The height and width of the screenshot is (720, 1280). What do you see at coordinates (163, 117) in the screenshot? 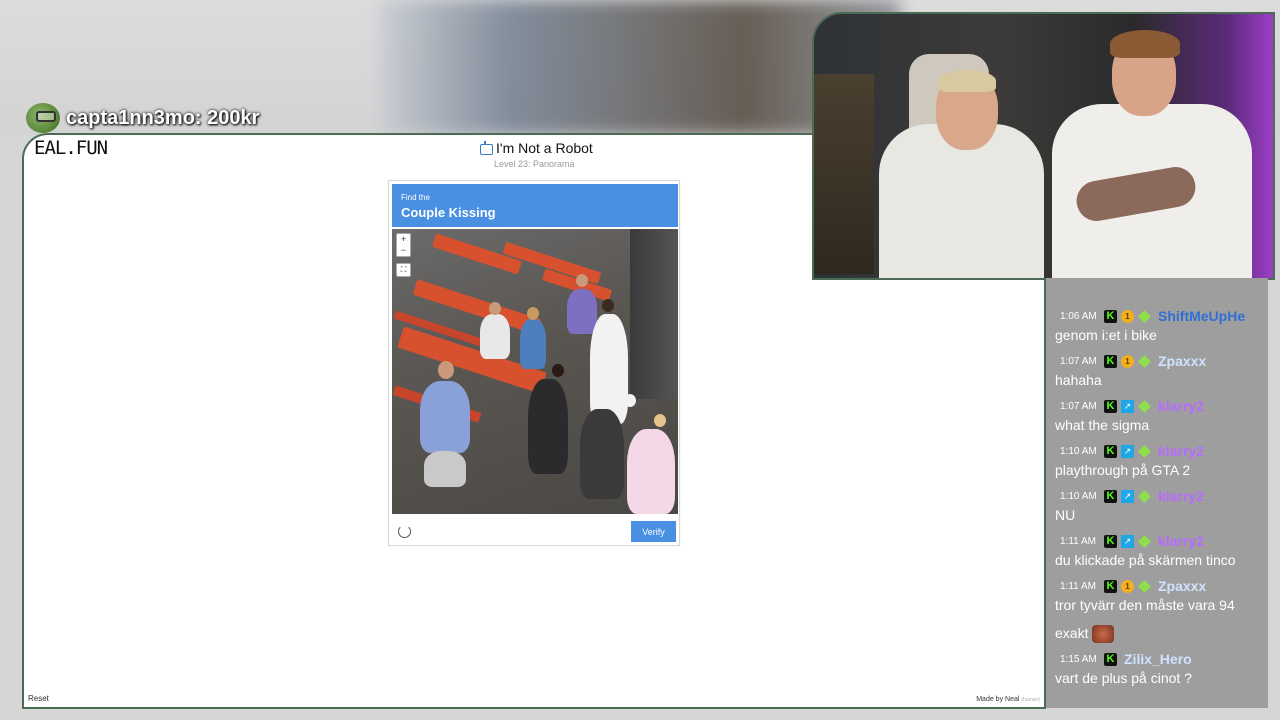
I see `donation-text: capta1nn3mo: 200kr` at bounding box center [163, 117].